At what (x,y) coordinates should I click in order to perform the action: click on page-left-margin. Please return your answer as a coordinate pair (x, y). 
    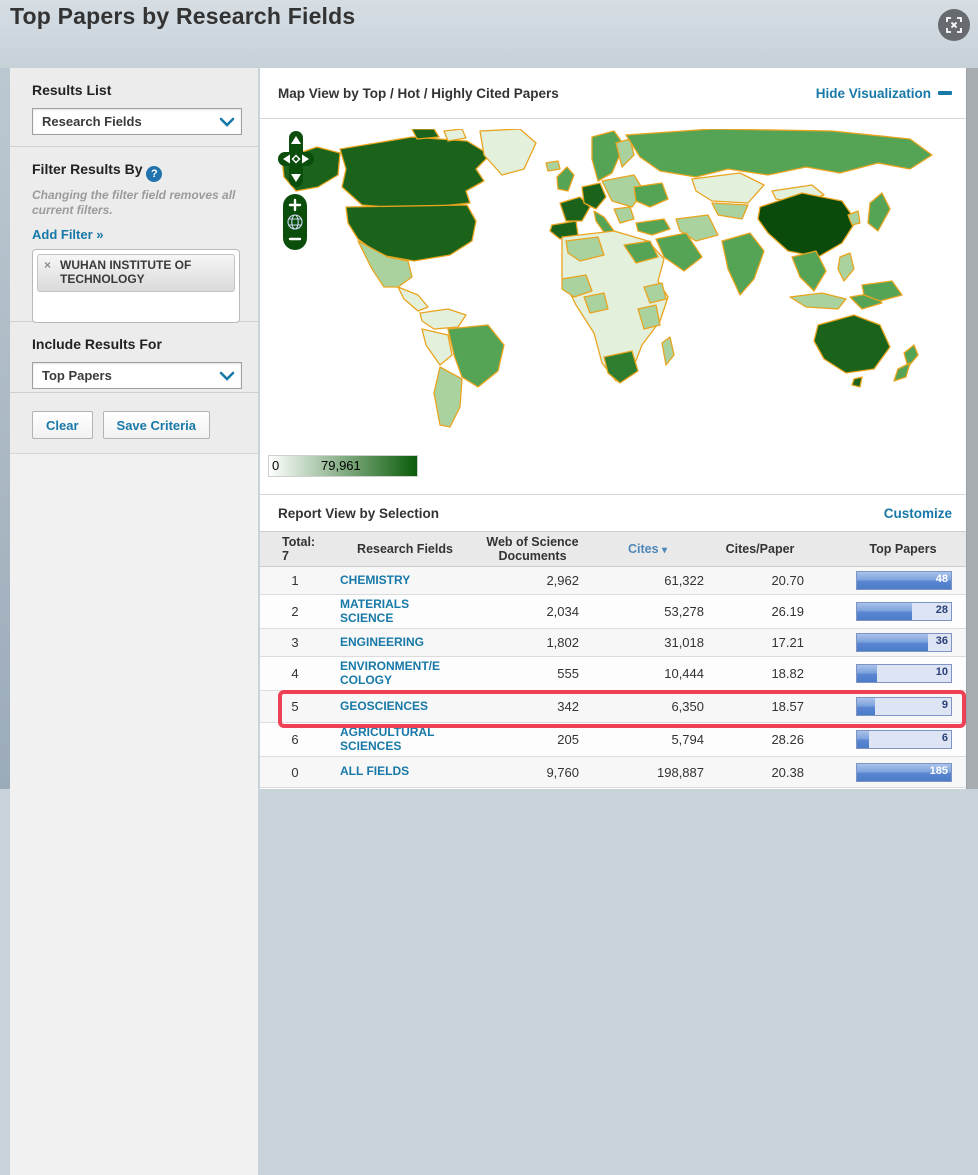
    Looking at the image, I should click on (5, 428).